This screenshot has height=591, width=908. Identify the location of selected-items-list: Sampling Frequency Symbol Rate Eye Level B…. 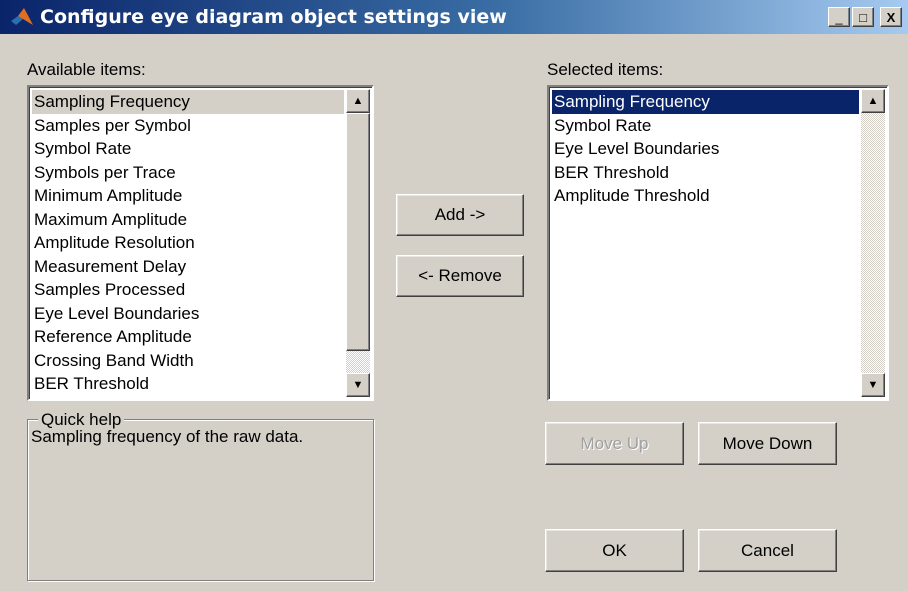
(705, 149).